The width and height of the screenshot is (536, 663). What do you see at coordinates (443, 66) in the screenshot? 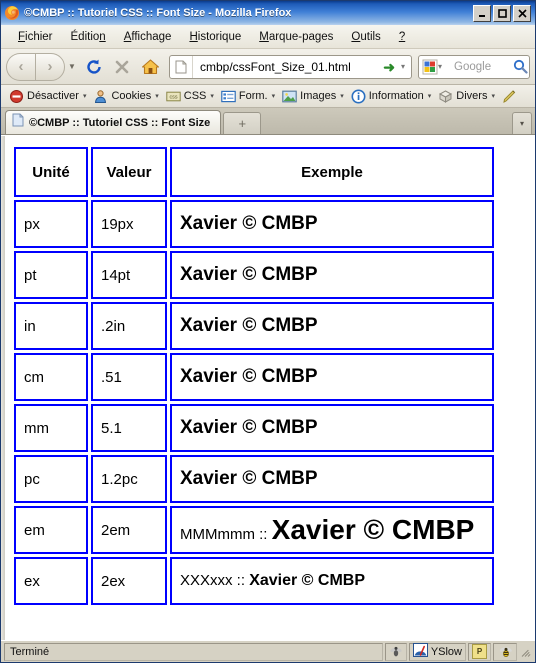
I see `search-engine-caret: ▾` at bounding box center [443, 66].